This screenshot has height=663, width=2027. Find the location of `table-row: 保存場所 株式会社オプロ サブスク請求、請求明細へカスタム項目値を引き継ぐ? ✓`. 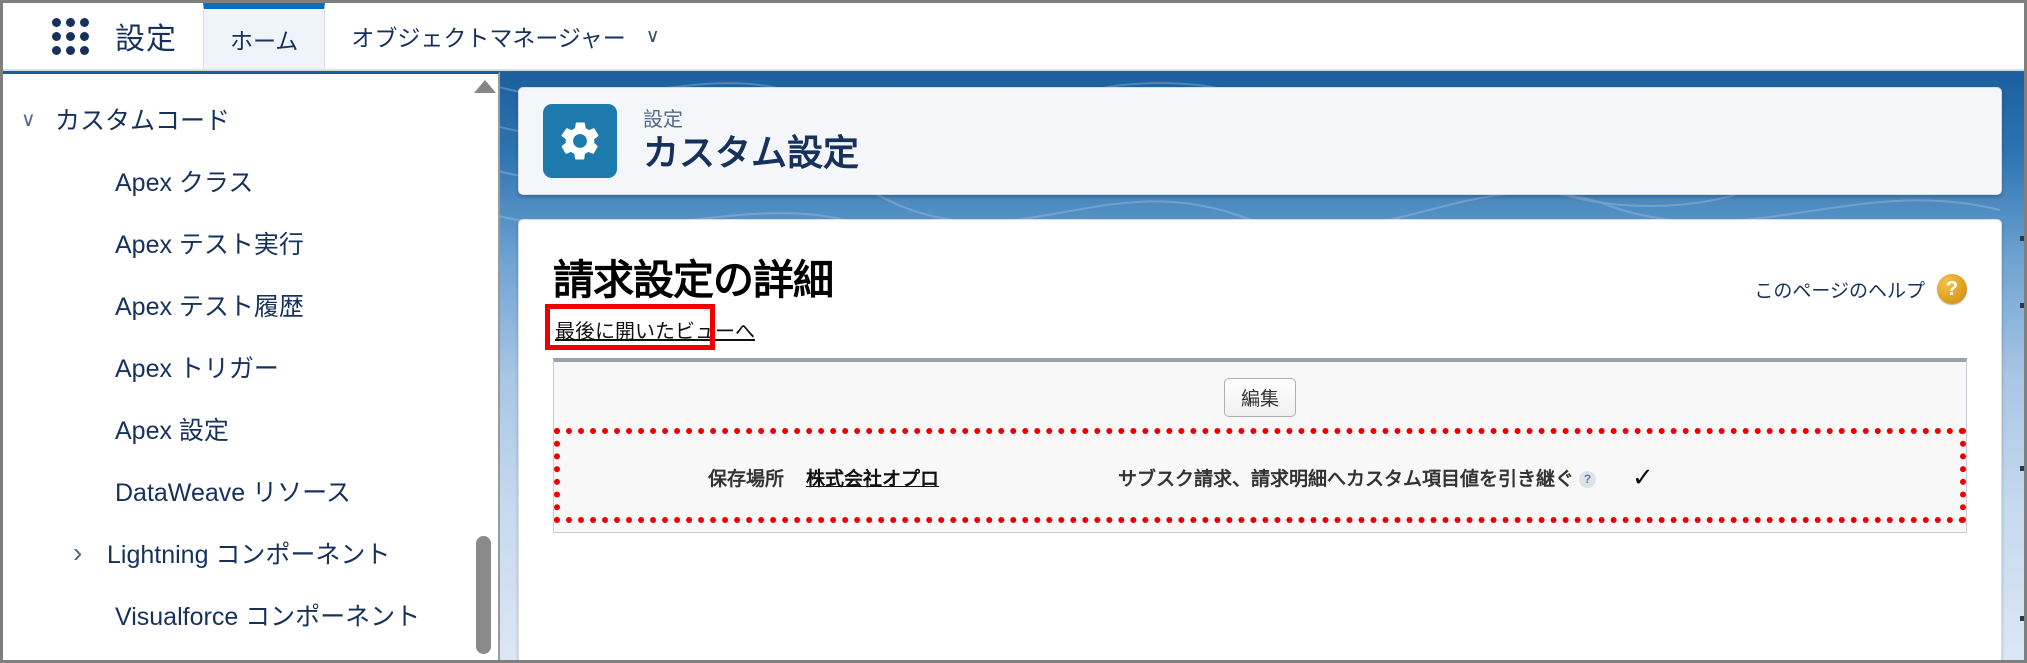

table-row: 保存場所 株式会社オプロ サブスク請求、請求明細へカスタム項目値を引き継ぐ? ✓ is located at coordinates (1260, 477).